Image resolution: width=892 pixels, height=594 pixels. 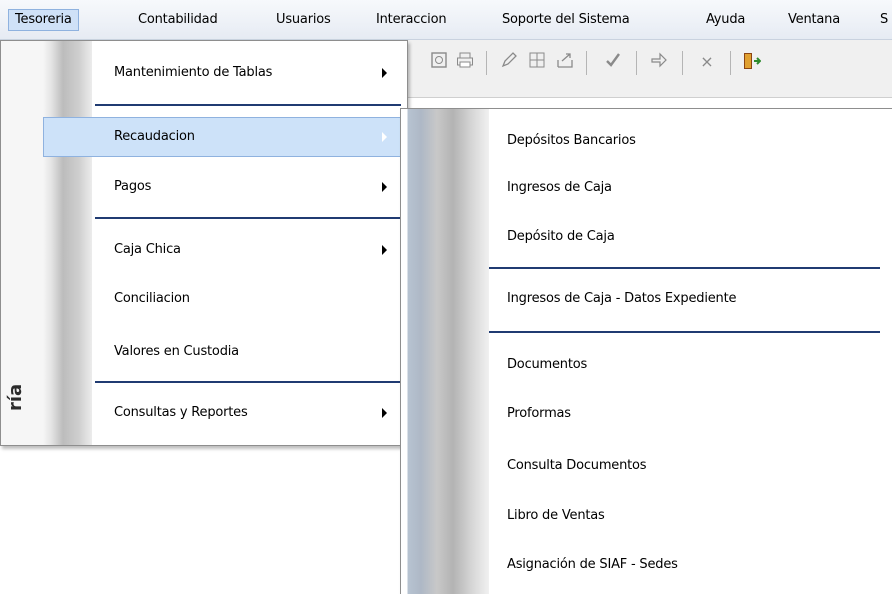 I want to click on menu-item-ingresos-caja-expediente: Ingresos de Caja - Datos Expediente, so click(x=646, y=299).